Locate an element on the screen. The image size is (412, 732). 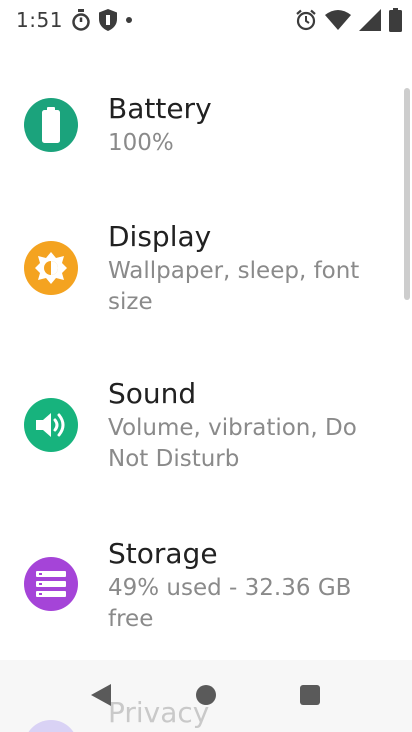
recents-button is located at coordinates (310, 696).